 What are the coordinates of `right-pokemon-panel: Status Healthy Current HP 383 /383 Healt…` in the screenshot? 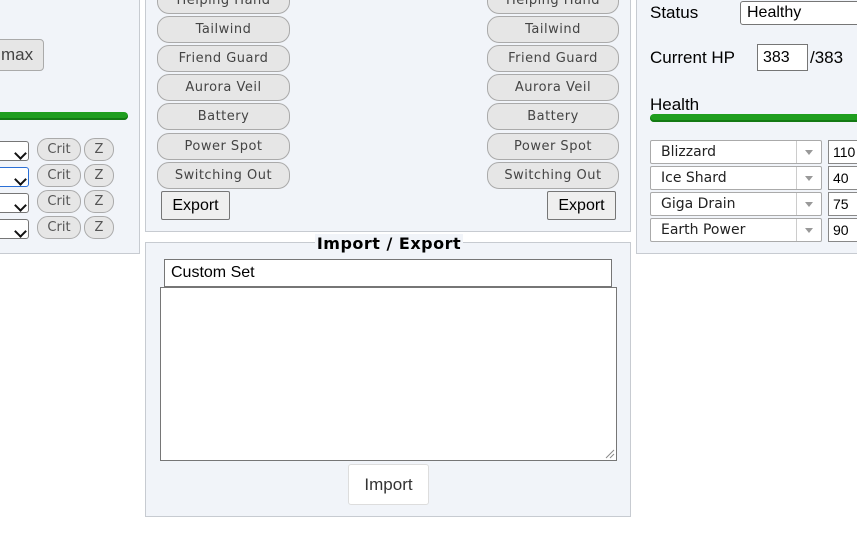 It's located at (746, 127).